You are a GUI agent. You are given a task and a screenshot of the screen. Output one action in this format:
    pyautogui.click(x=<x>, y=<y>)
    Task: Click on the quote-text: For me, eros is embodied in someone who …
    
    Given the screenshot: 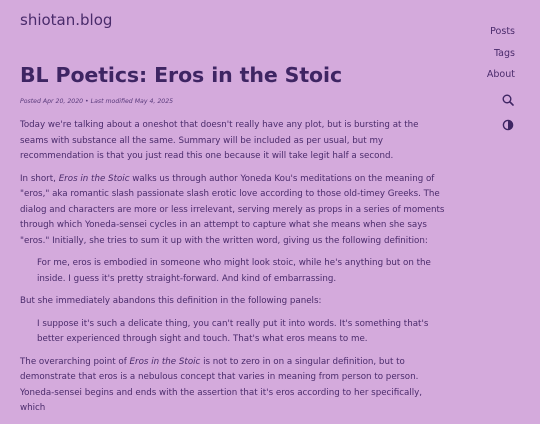 What is the action you would take?
    pyautogui.click(x=234, y=271)
    